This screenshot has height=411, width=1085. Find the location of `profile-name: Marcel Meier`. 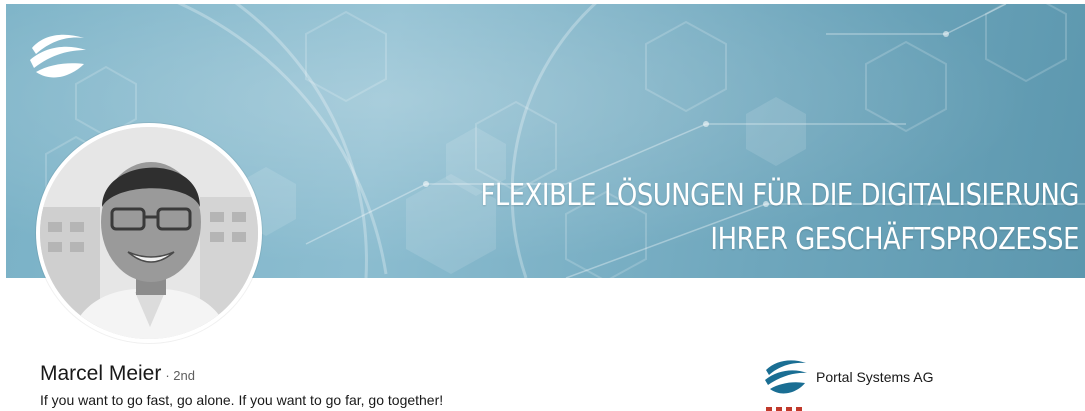

profile-name: Marcel Meier is located at coordinates (100, 374).